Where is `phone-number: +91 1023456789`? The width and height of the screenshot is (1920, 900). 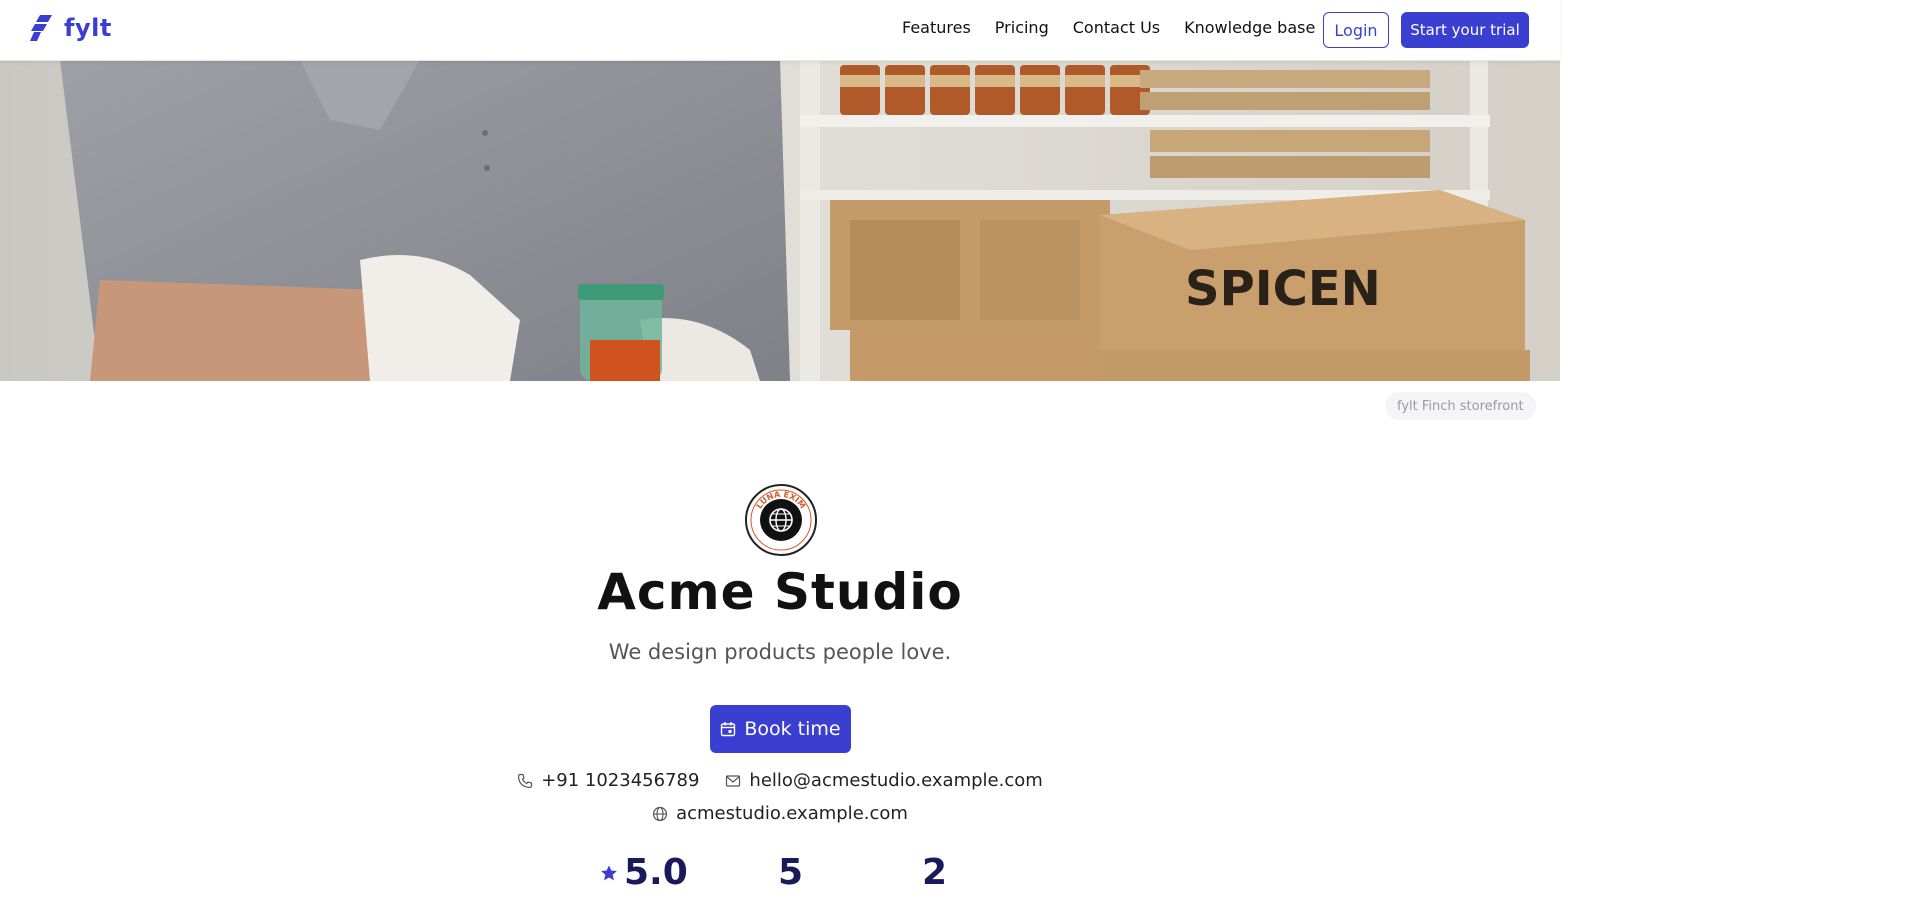
phone-number: +91 1023456789 is located at coordinates (620, 780).